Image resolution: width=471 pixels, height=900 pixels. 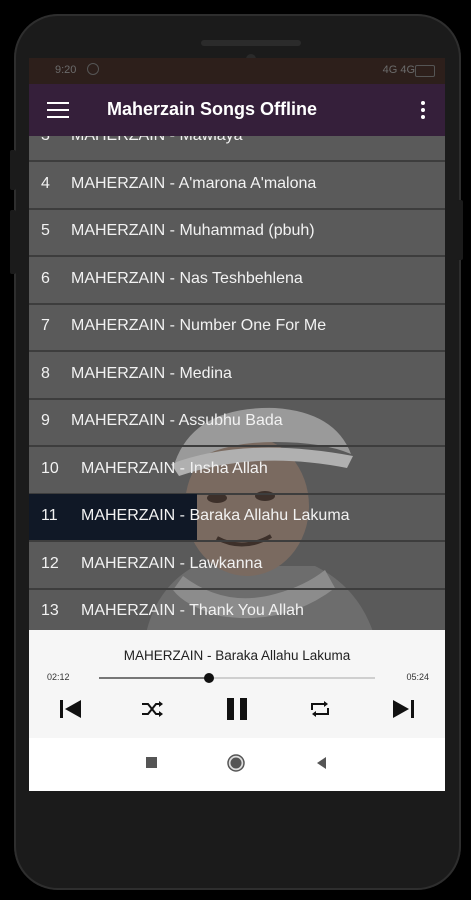 I want to click on song-title: MAHERZAIN - Insha Allah, so click(x=174, y=468).